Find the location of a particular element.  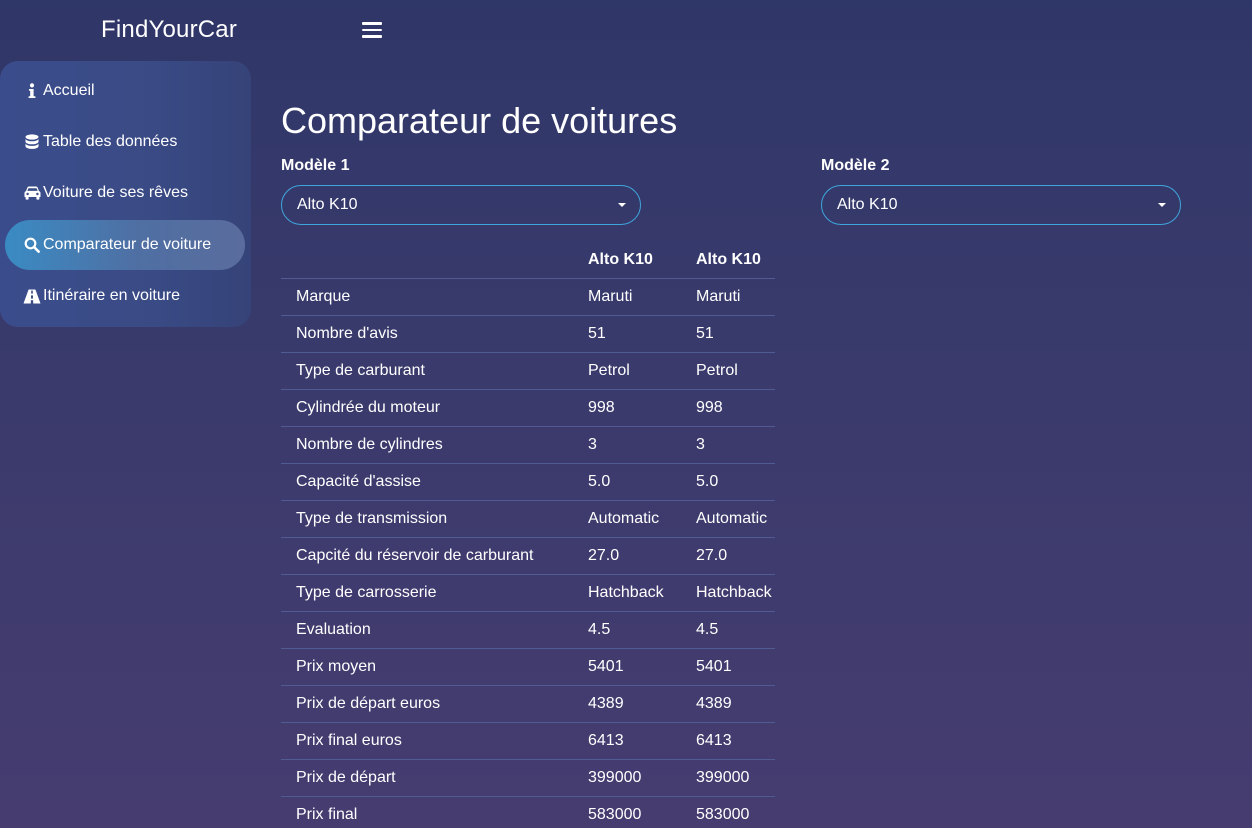

top-bar: FindYourCar is located at coordinates (626, 30).